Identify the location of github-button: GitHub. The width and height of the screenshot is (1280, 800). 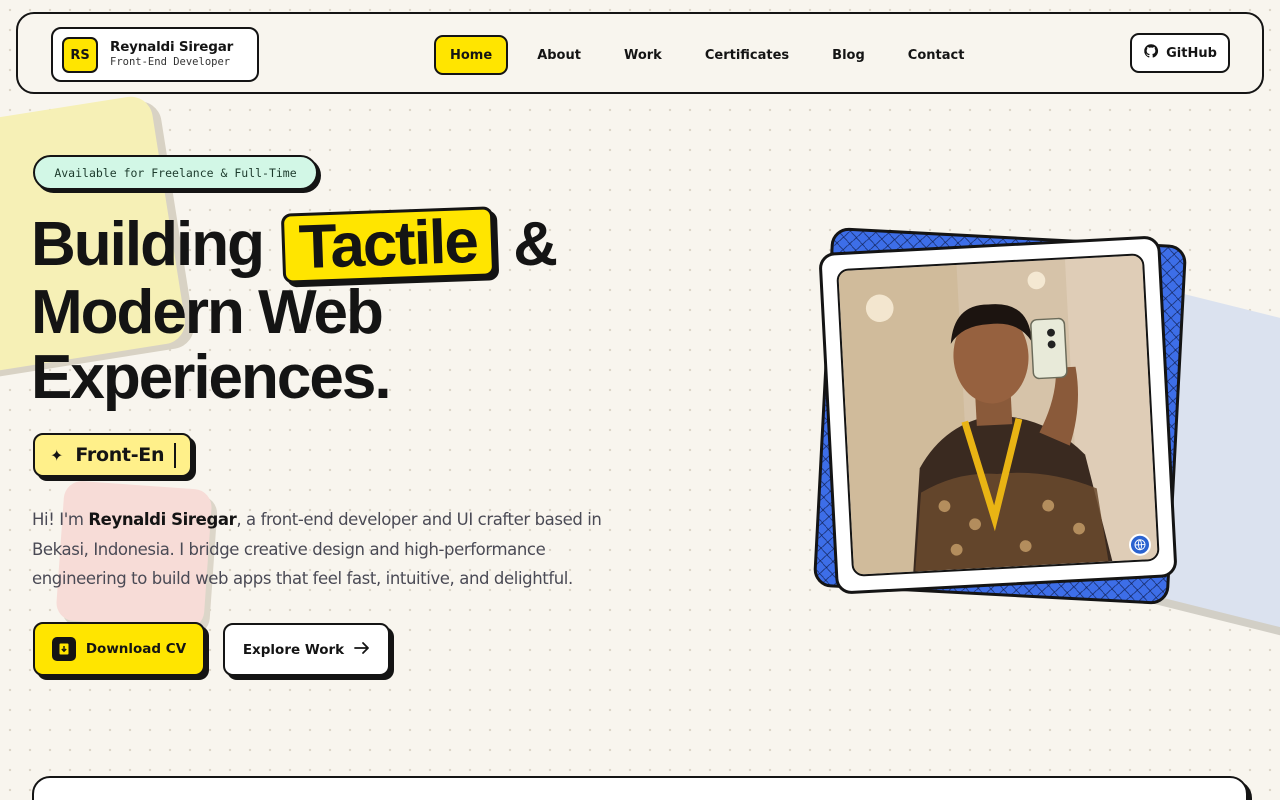
(1180, 53).